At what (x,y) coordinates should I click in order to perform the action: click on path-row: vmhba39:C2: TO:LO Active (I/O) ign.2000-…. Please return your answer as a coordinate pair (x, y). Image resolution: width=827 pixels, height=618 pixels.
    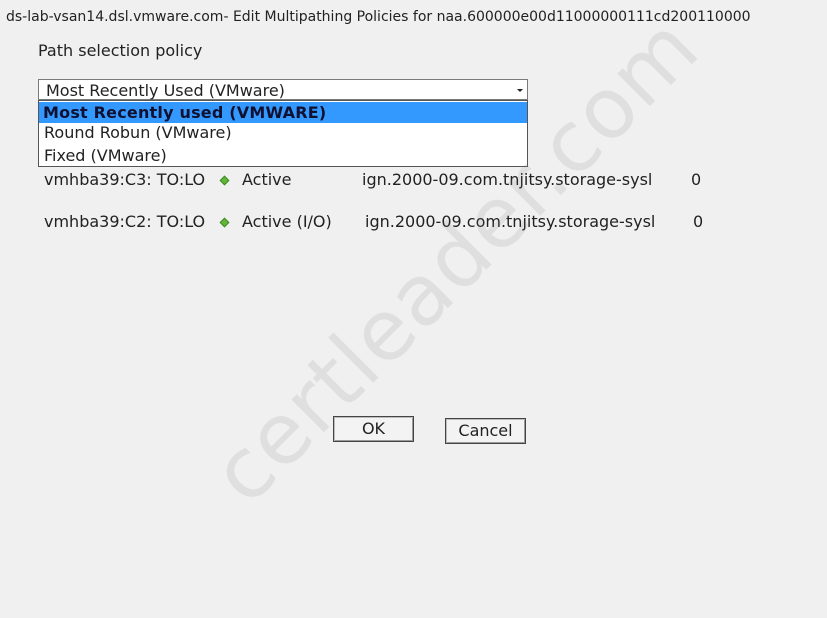
    Looking at the image, I should click on (413, 222).